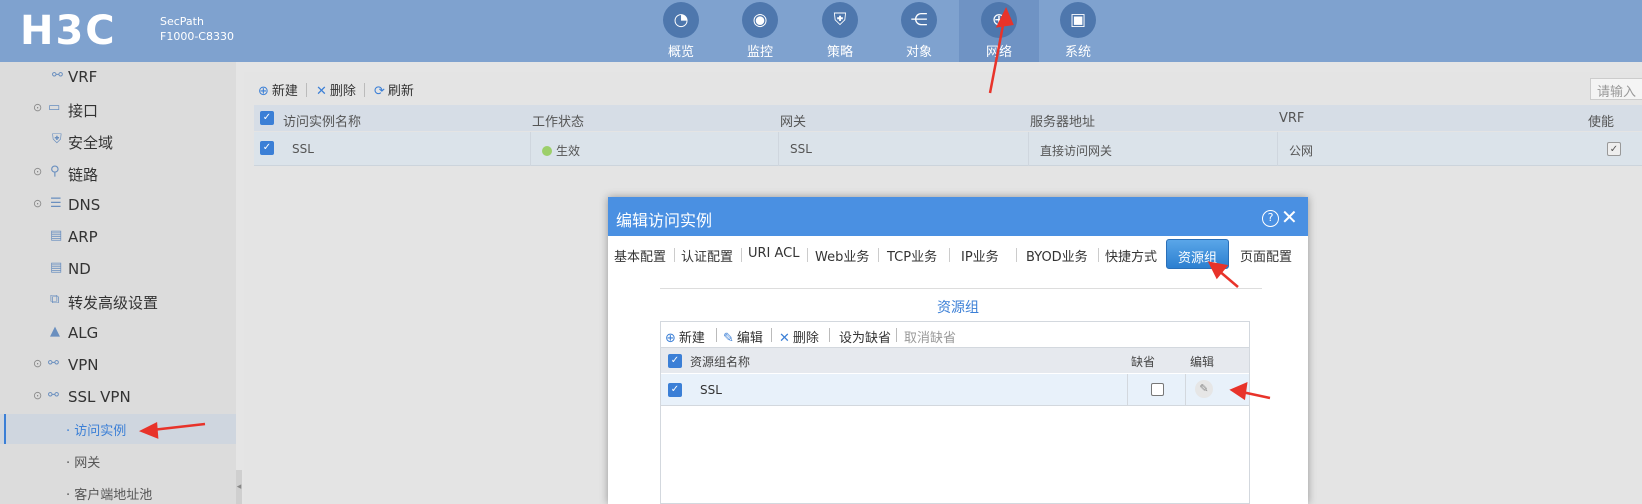  I want to click on tab-shortcut: 快捷方式, so click(1131, 255).